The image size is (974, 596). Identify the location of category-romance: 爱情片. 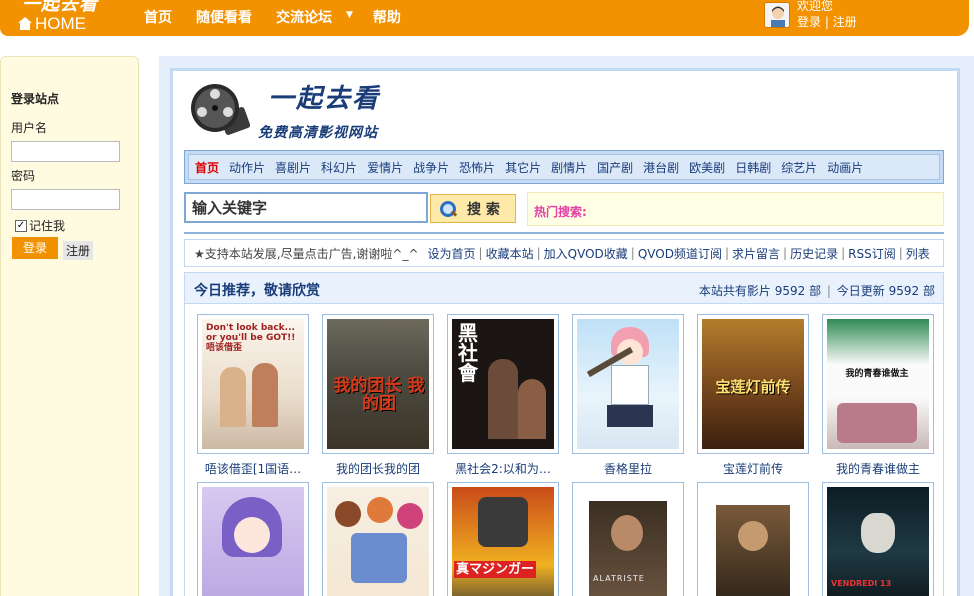
(385, 167).